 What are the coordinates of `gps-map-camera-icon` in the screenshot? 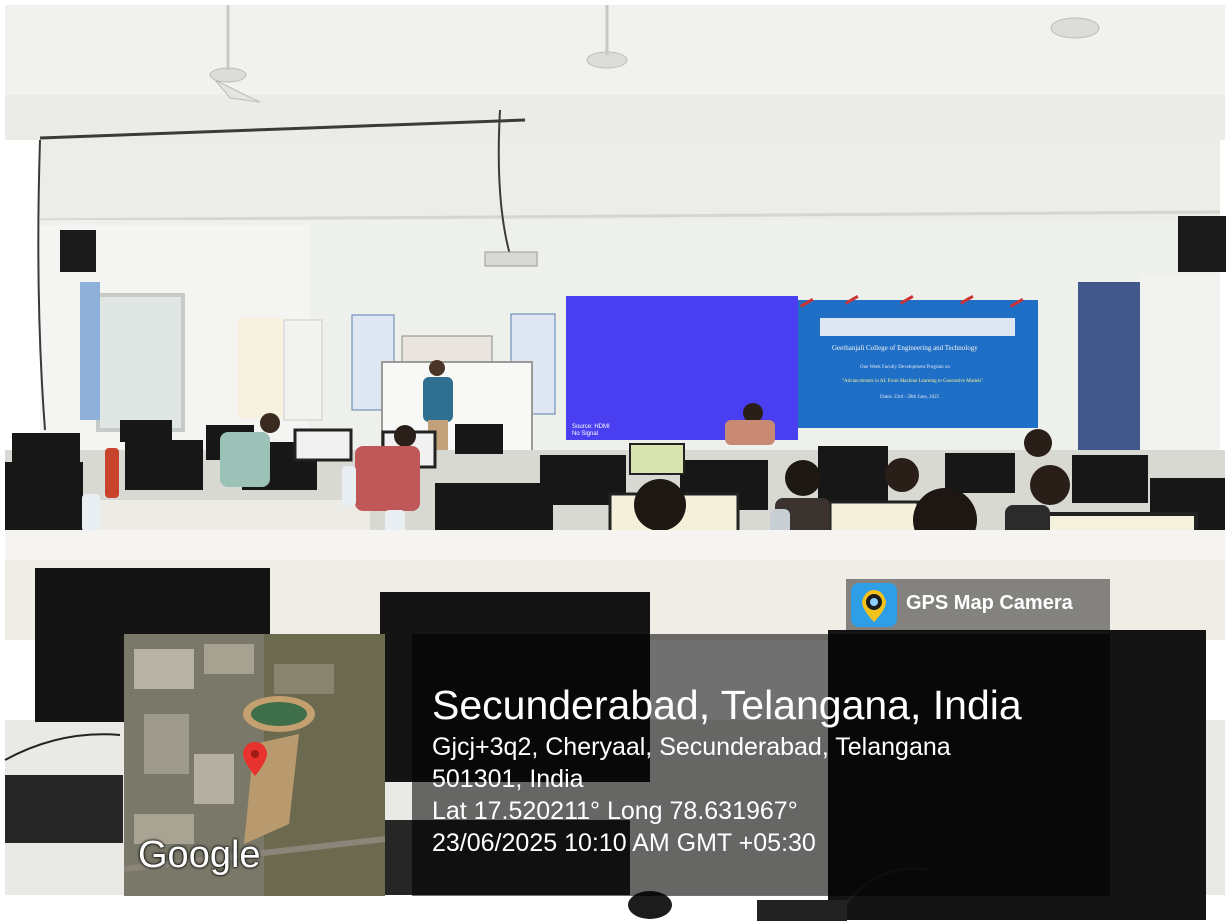 It's located at (874, 605).